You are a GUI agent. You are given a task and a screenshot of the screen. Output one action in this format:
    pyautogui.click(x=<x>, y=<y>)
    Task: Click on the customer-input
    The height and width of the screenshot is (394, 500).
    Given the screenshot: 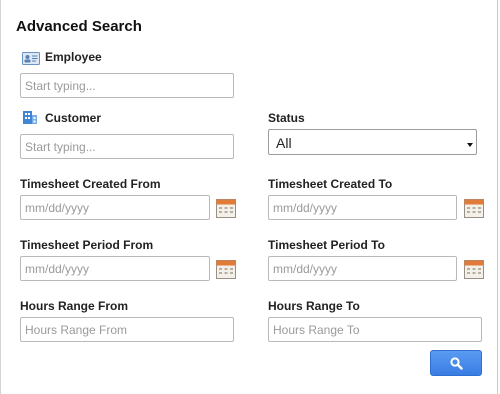 What is the action you would take?
    pyautogui.click(x=127, y=146)
    